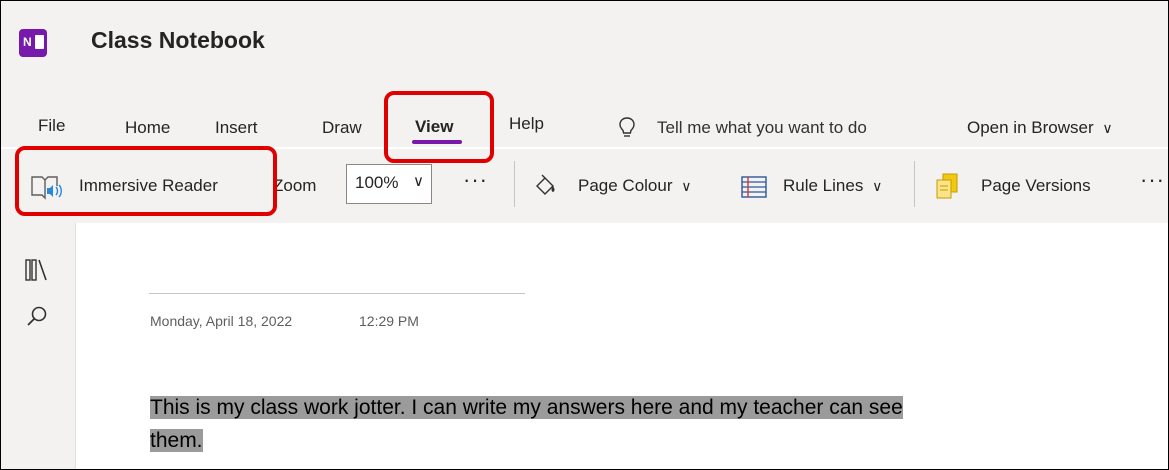  Describe the element at coordinates (342, 128) in the screenshot. I see `tab-draw: Draw` at that location.